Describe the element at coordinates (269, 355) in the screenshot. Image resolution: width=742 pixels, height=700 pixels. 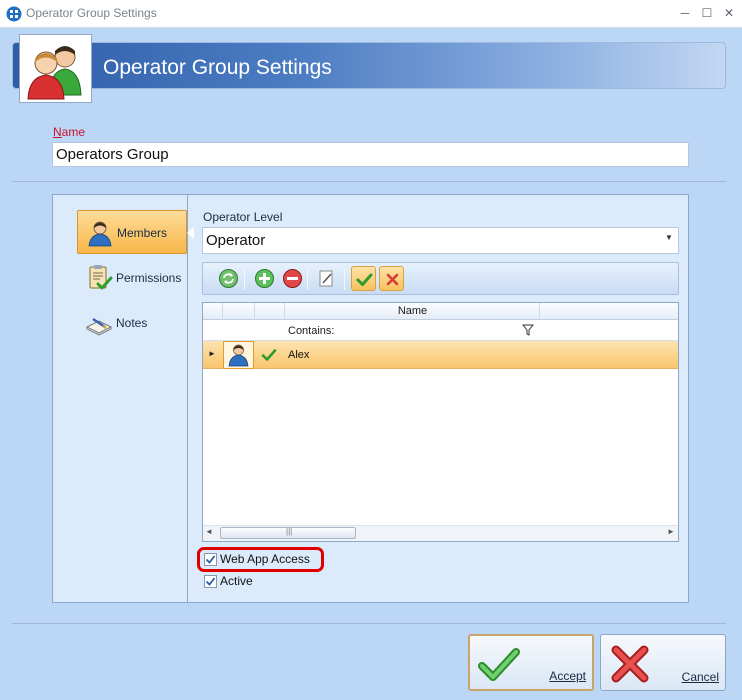
I see `check-icon` at that location.